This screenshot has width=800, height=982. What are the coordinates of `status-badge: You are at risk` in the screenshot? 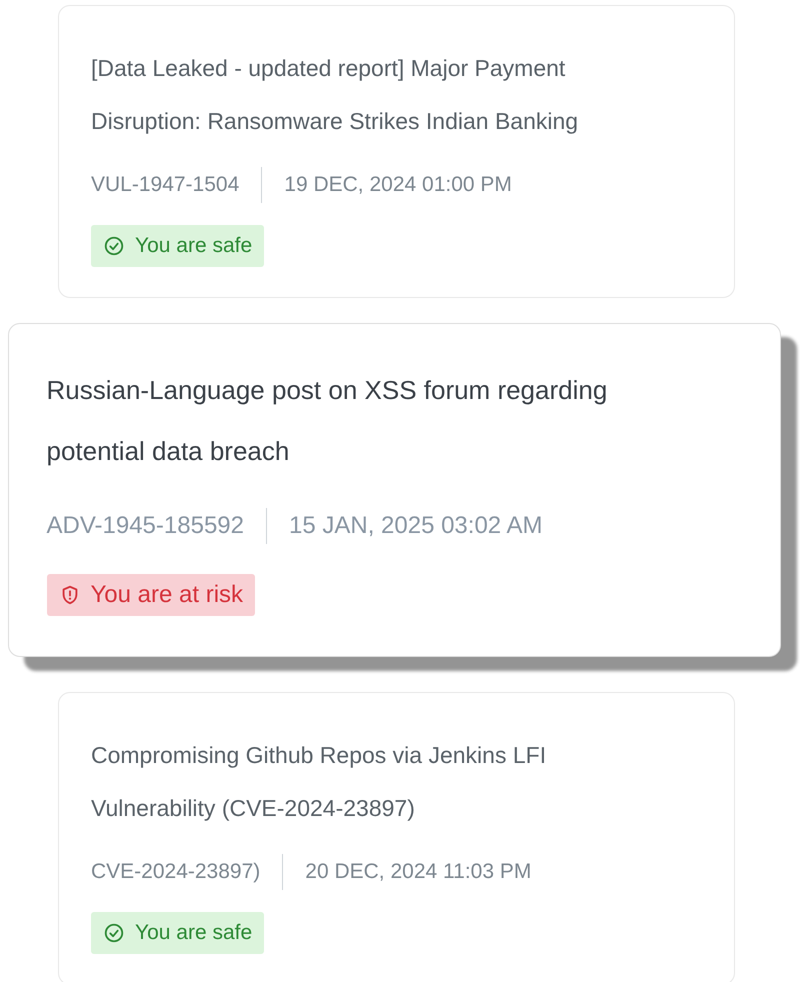 It's located at (151, 595).